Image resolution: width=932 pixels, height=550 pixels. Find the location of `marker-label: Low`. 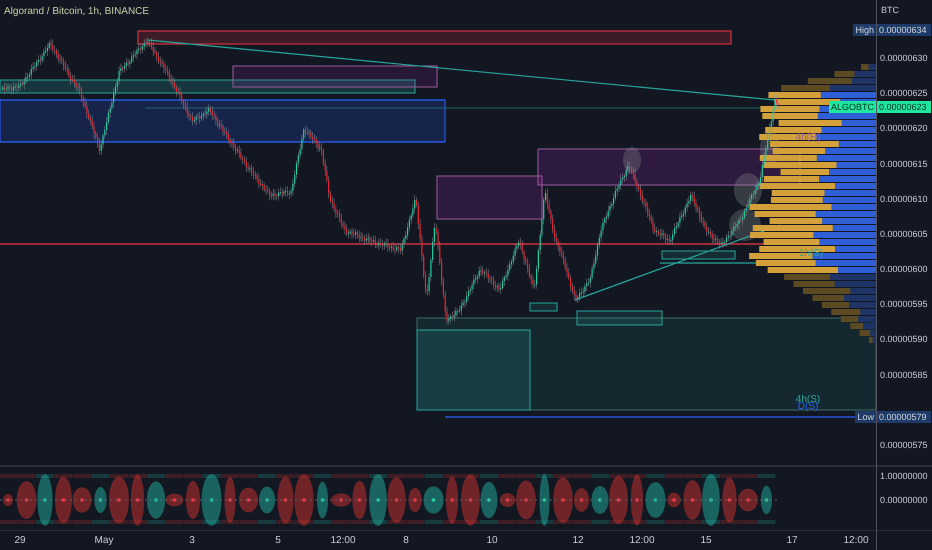

marker-label: Low is located at coordinates (865, 416).